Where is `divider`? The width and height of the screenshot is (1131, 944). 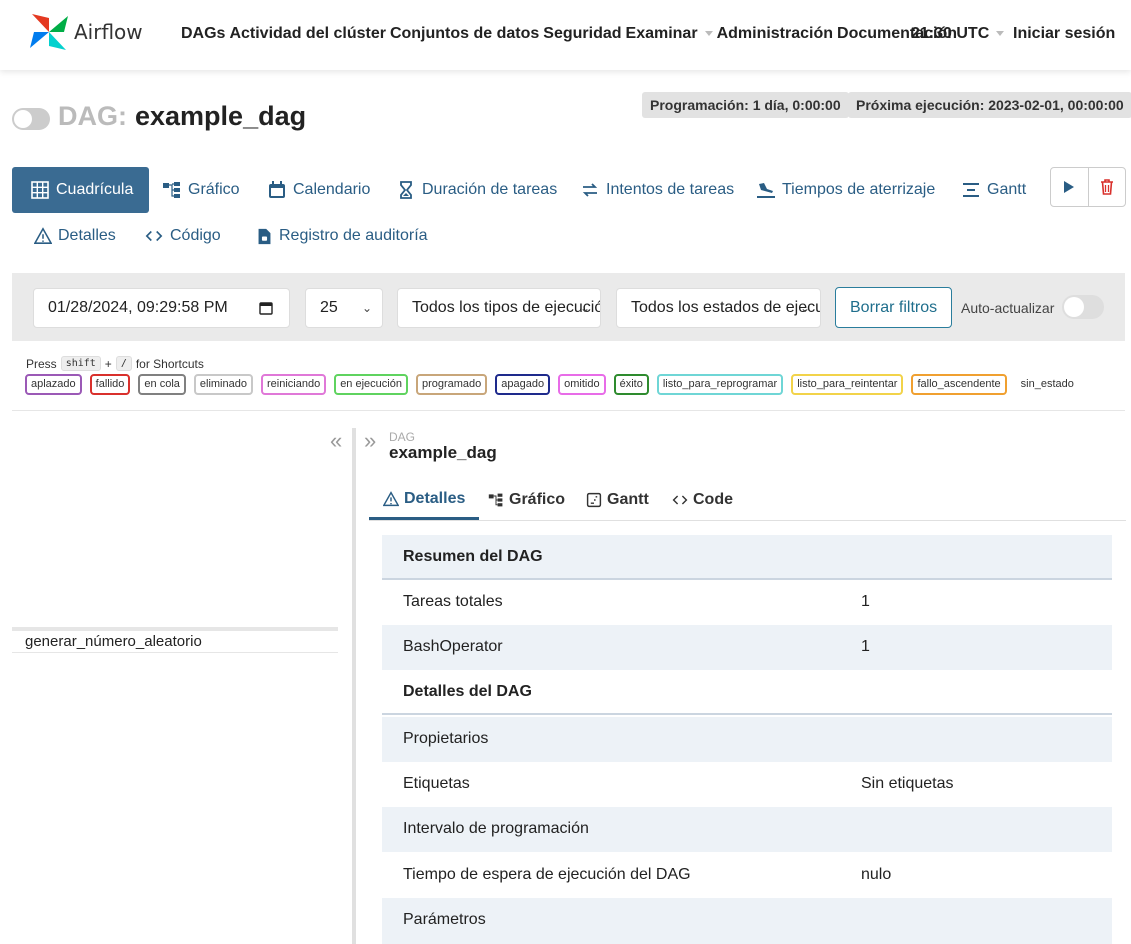 divider is located at coordinates (568, 410).